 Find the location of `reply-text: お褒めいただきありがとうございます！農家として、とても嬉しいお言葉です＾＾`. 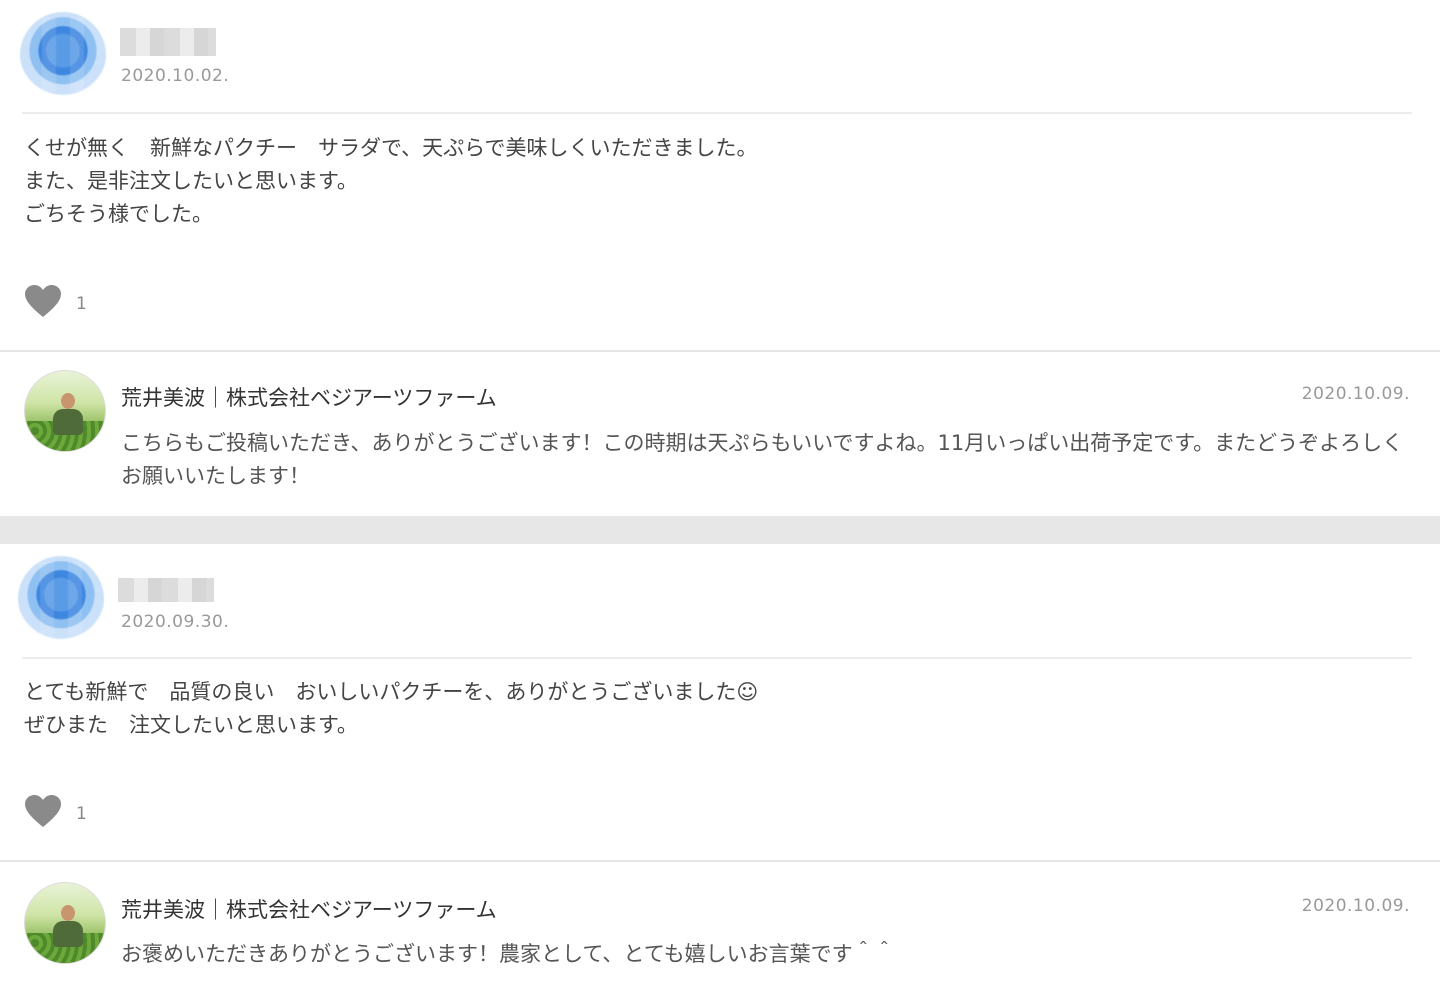

reply-text: お褒めいただきありがとうございます！農家として、とても嬉しいお言葉です＾＾ is located at coordinates (508, 954).